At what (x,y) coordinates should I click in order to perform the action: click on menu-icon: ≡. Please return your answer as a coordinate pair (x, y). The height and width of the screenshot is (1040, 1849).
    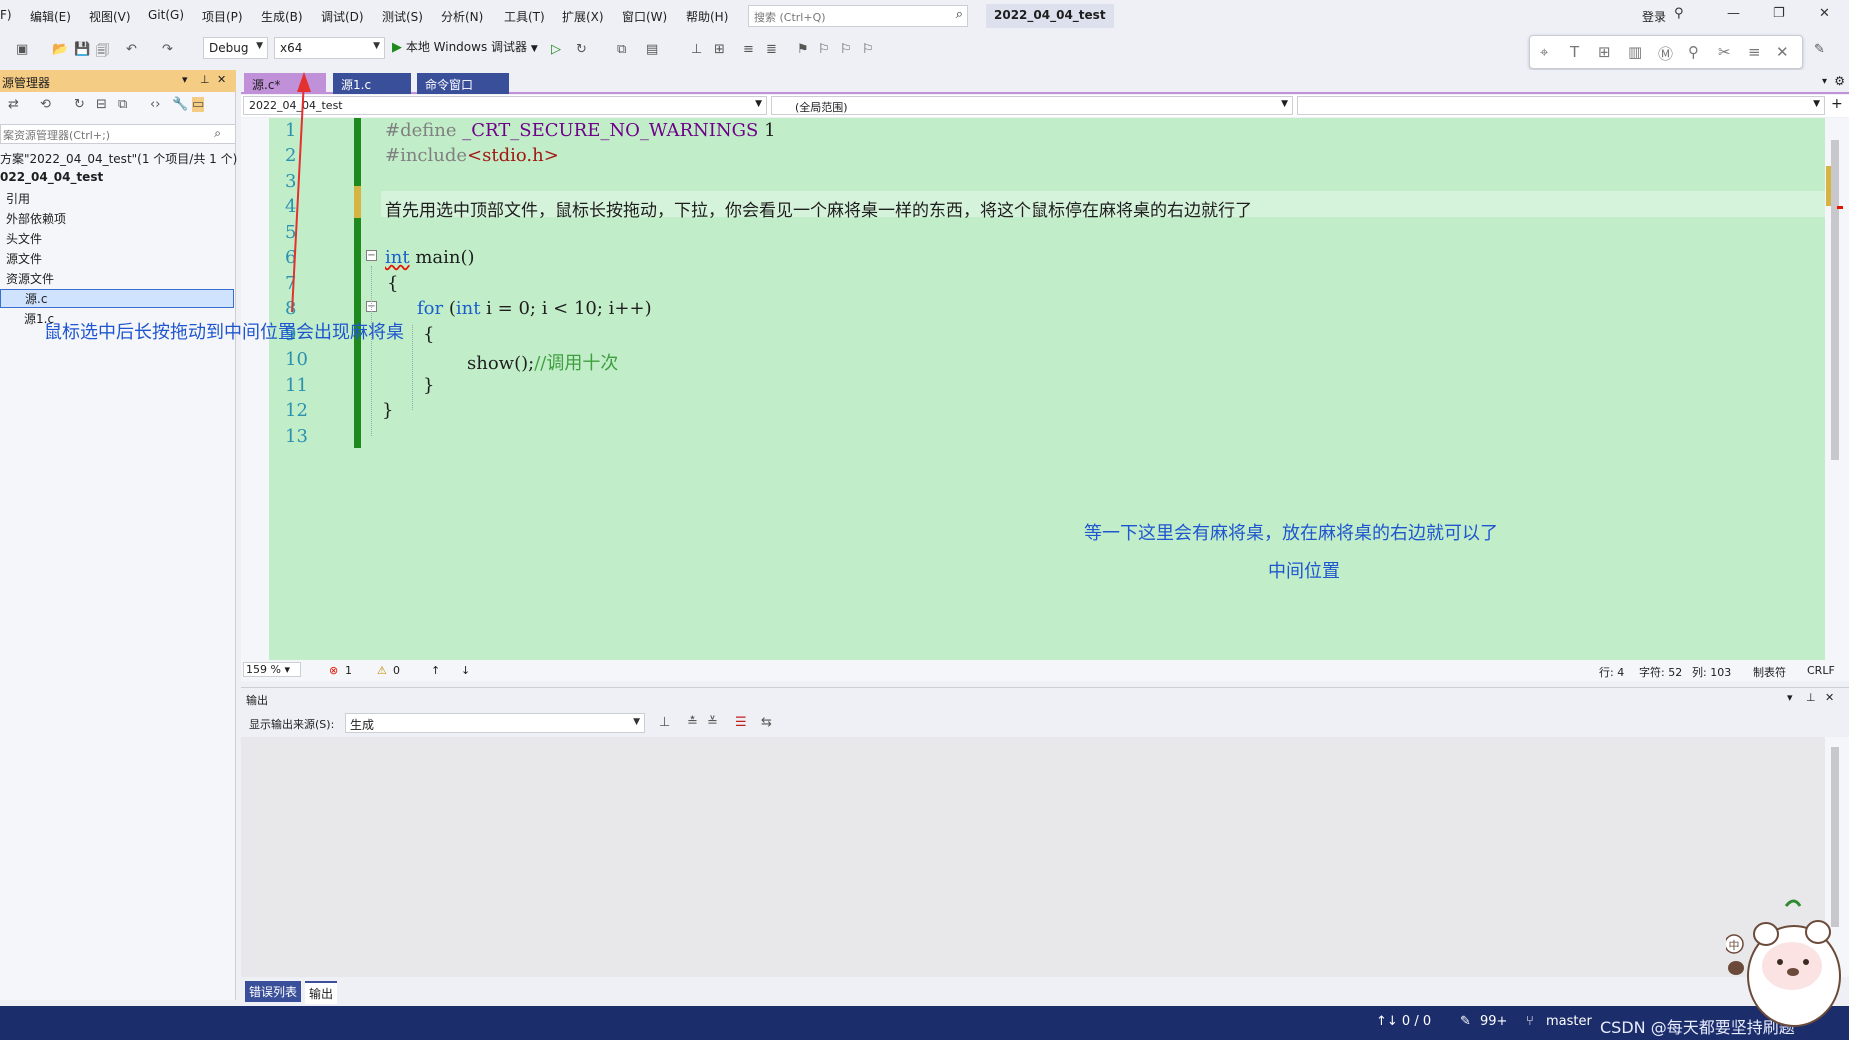
    Looking at the image, I should click on (1754, 52).